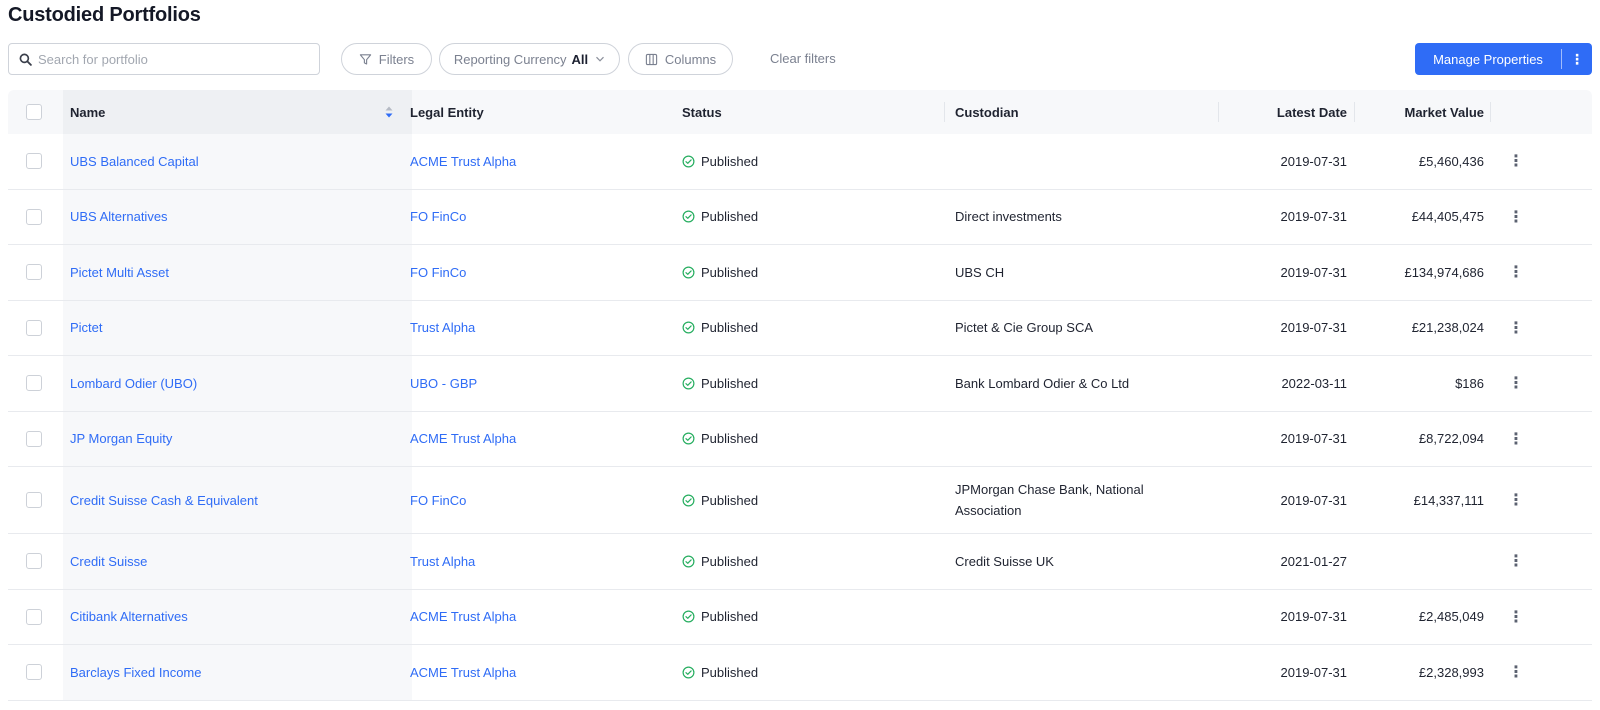 This screenshot has height=710, width=1600. Describe the element at coordinates (1469, 383) in the screenshot. I see `market-value-text: $186` at that location.